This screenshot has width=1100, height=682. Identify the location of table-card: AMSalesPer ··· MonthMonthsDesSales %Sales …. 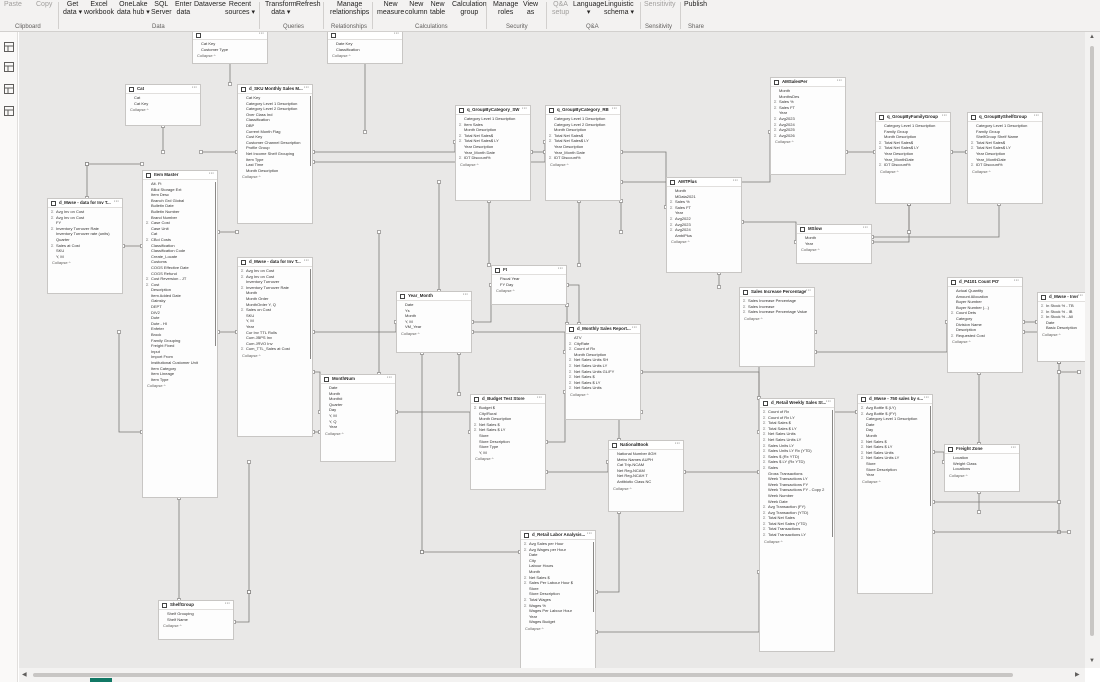
(808, 126).